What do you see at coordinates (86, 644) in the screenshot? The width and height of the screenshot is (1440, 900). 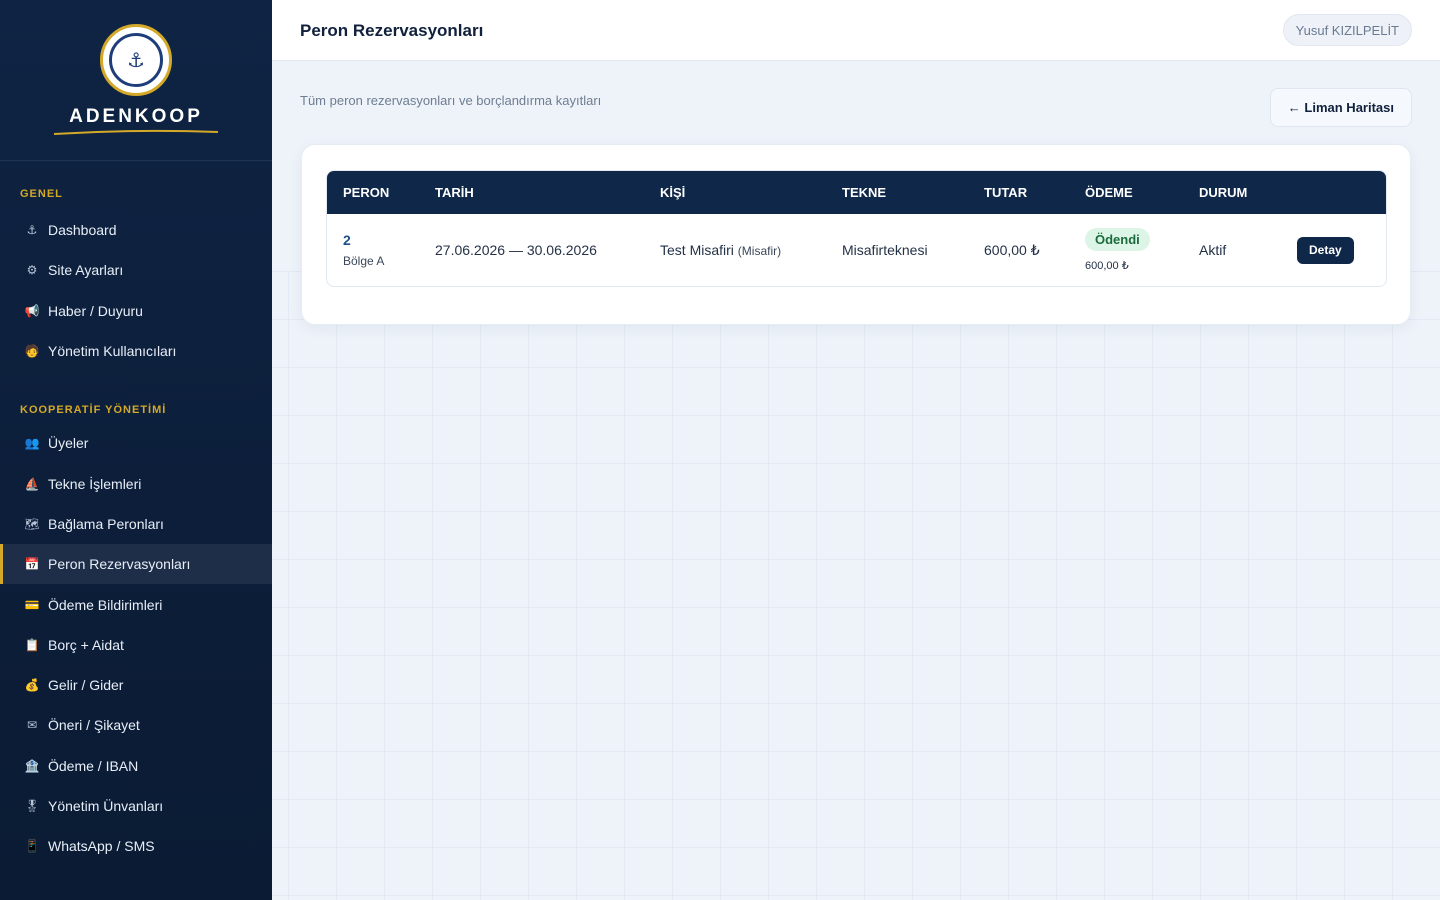 I see `sidebar-item-label: Borç + Aidat` at bounding box center [86, 644].